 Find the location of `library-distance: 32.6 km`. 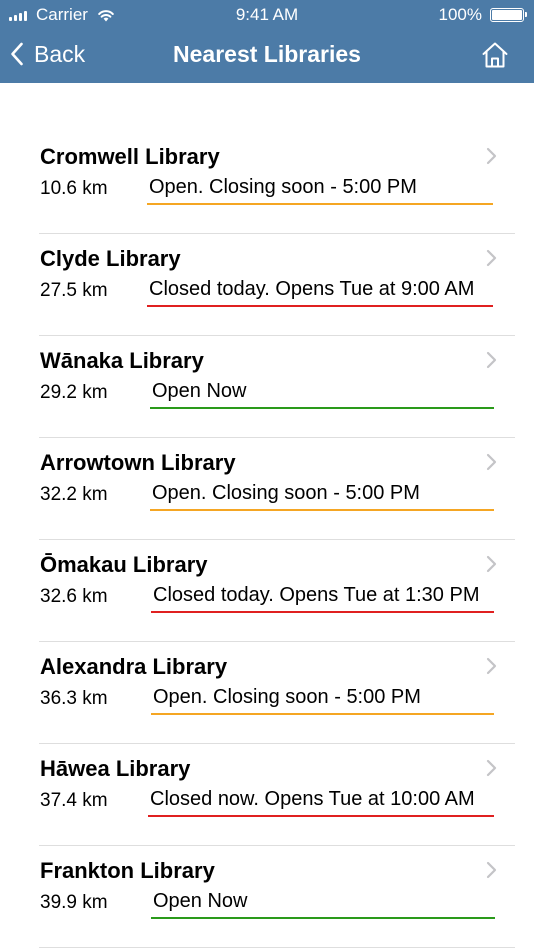

library-distance: 32.6 km is located at coordinates (74, 596).